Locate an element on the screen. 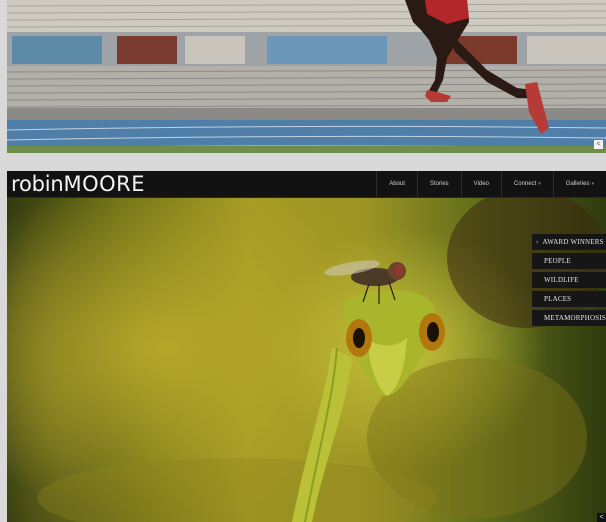  nav-about: About is located at coordinates (396, 184).